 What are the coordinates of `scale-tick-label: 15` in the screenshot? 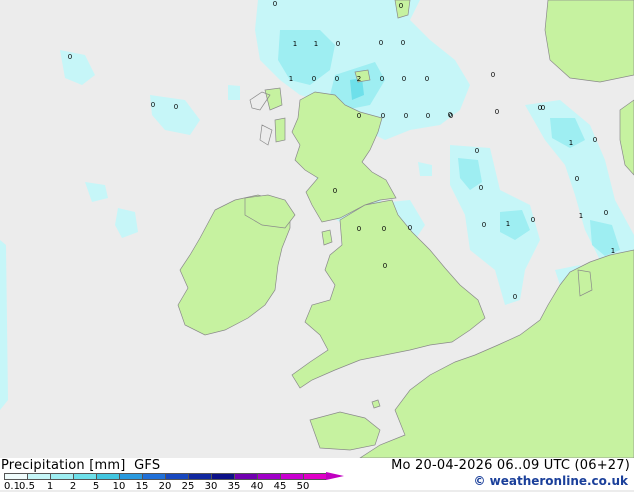 It's located at (142, 486).